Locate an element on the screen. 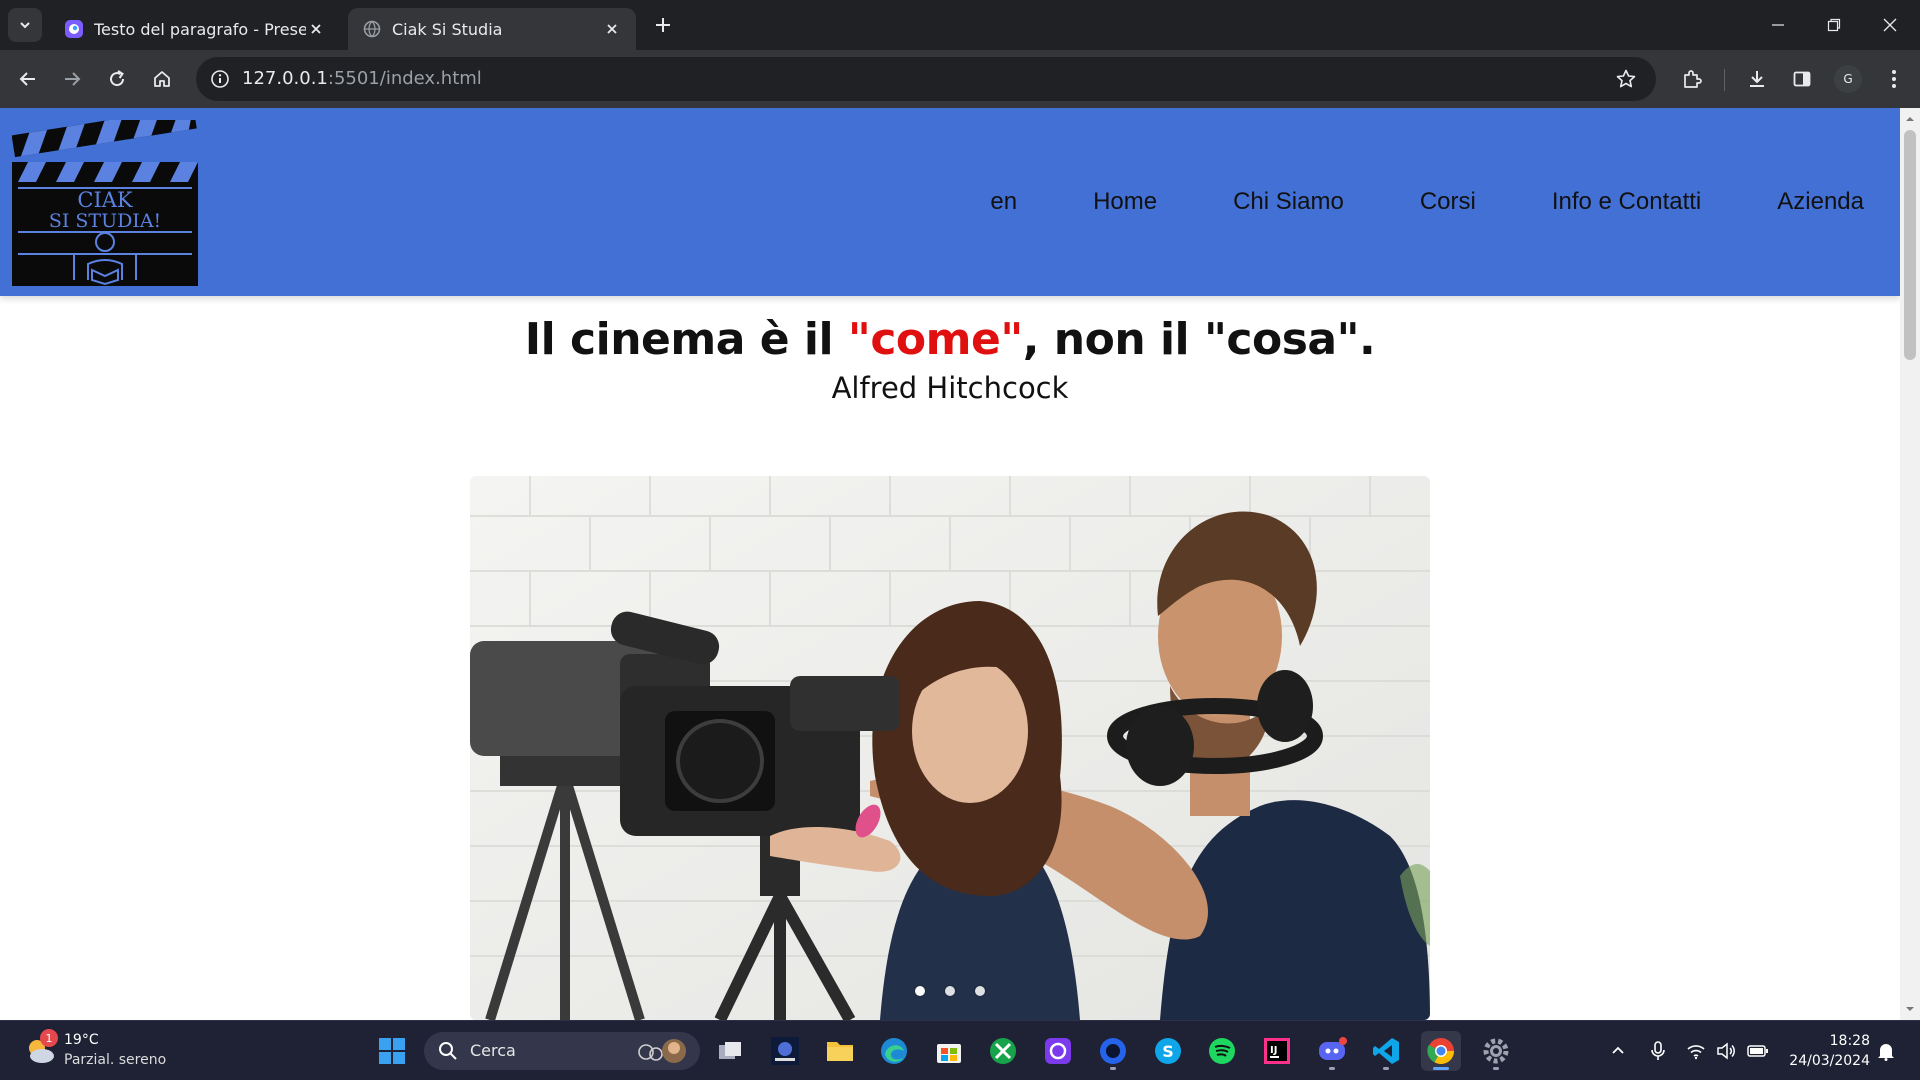 This screenshot has width=1920, height=1080. microphone-tray is located at coordinates (1658, 1051).